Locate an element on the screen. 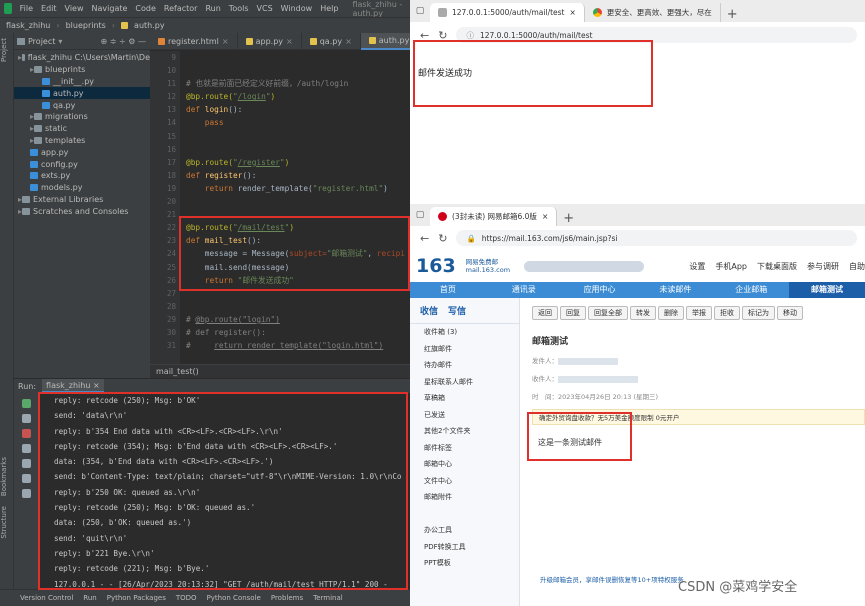  mark-as-button: 标记为 is located at coordinates (758, 313).